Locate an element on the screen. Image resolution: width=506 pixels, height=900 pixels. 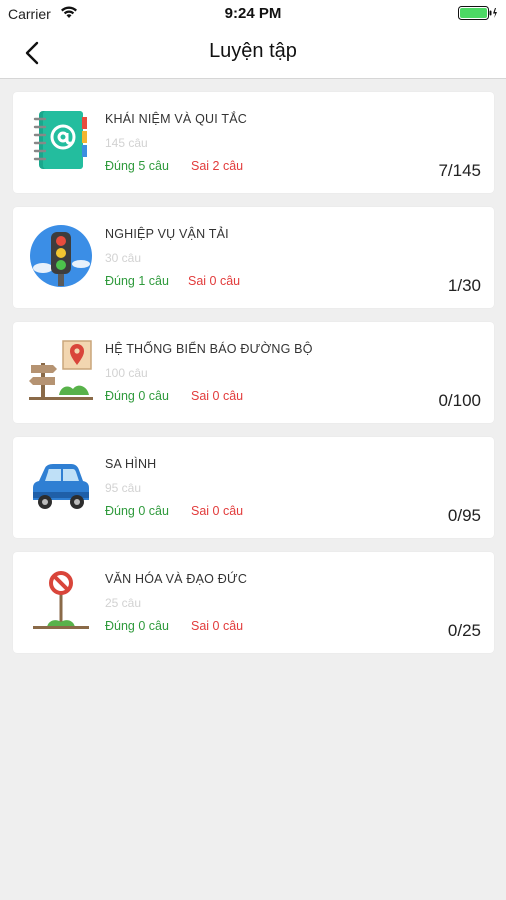
question-count: 145 câu is located at coordinates (126, 143).